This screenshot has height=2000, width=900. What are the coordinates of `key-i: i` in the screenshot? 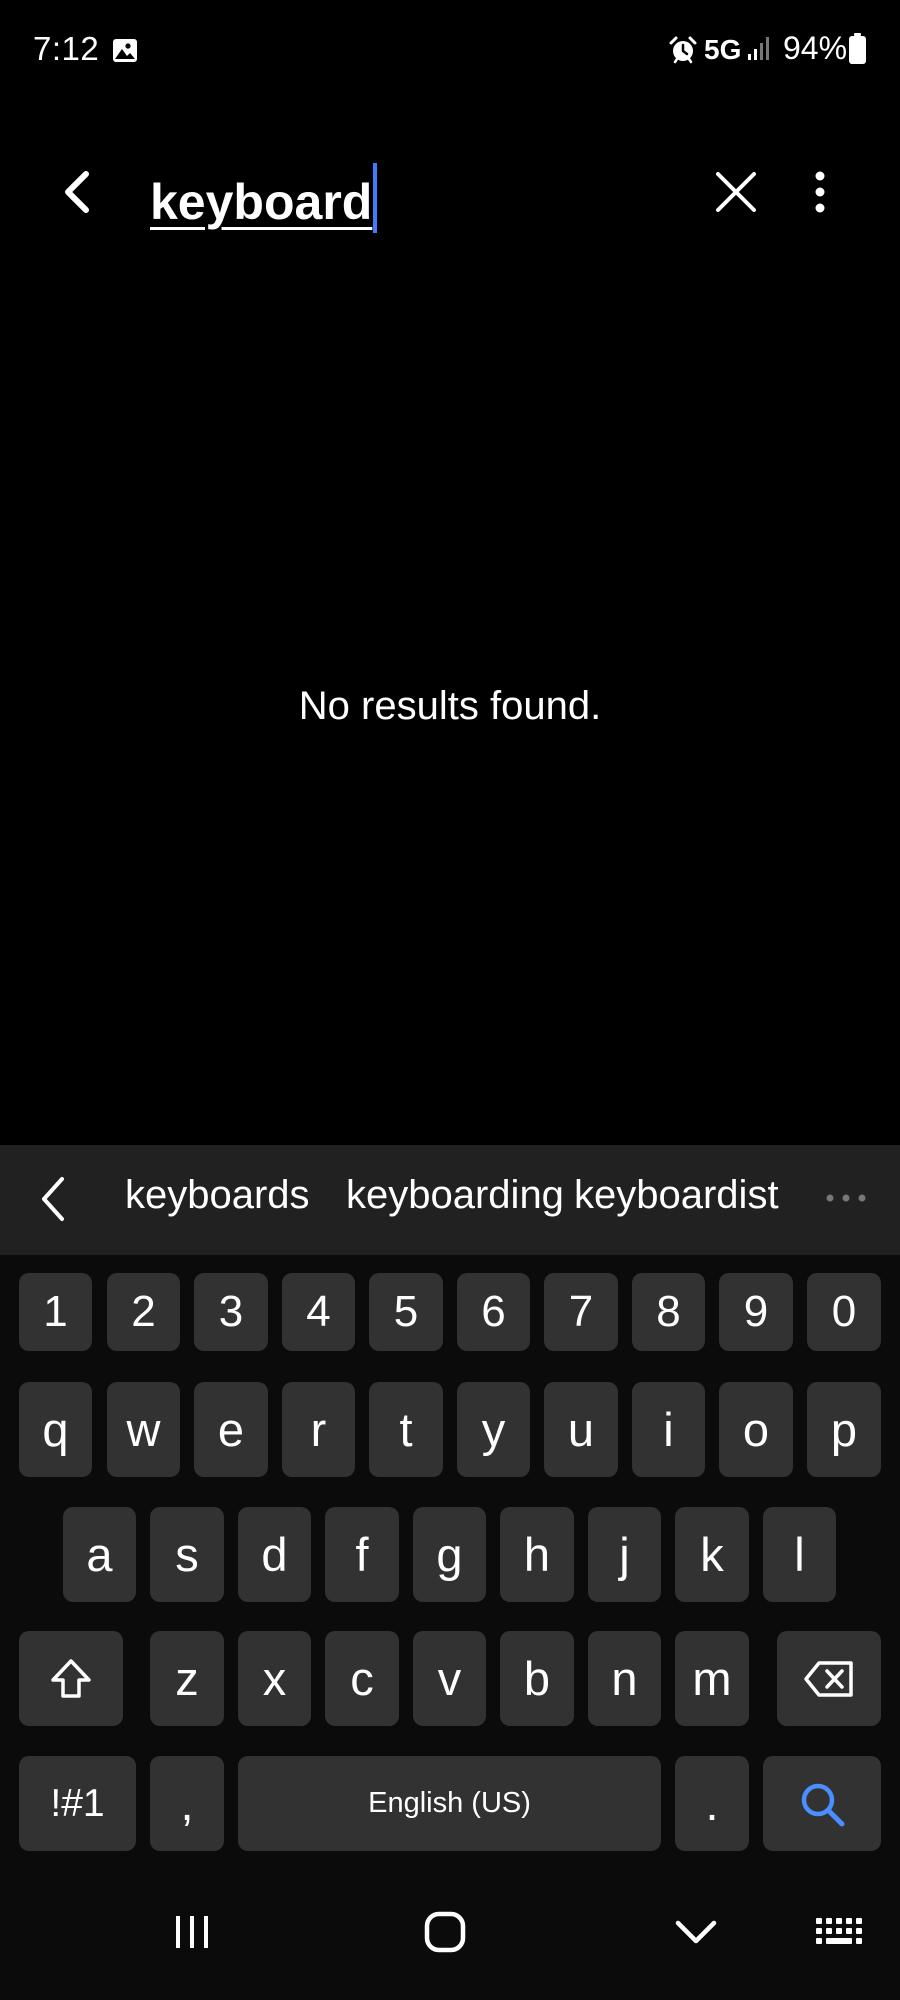 It's located at (668, 1429).